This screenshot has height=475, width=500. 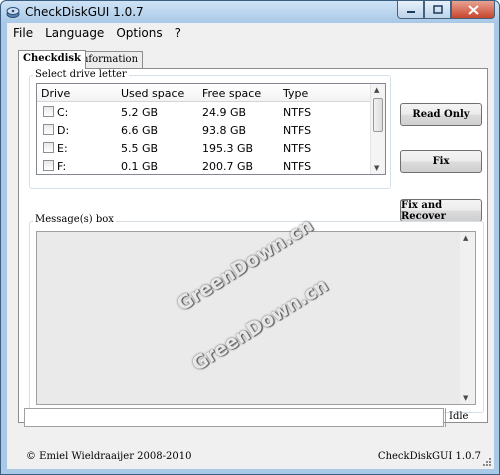 What do you see at coordinates (441, 114) in the screenshot?
I see `read-only-button: Read Only` at bounding box center [441, 114].